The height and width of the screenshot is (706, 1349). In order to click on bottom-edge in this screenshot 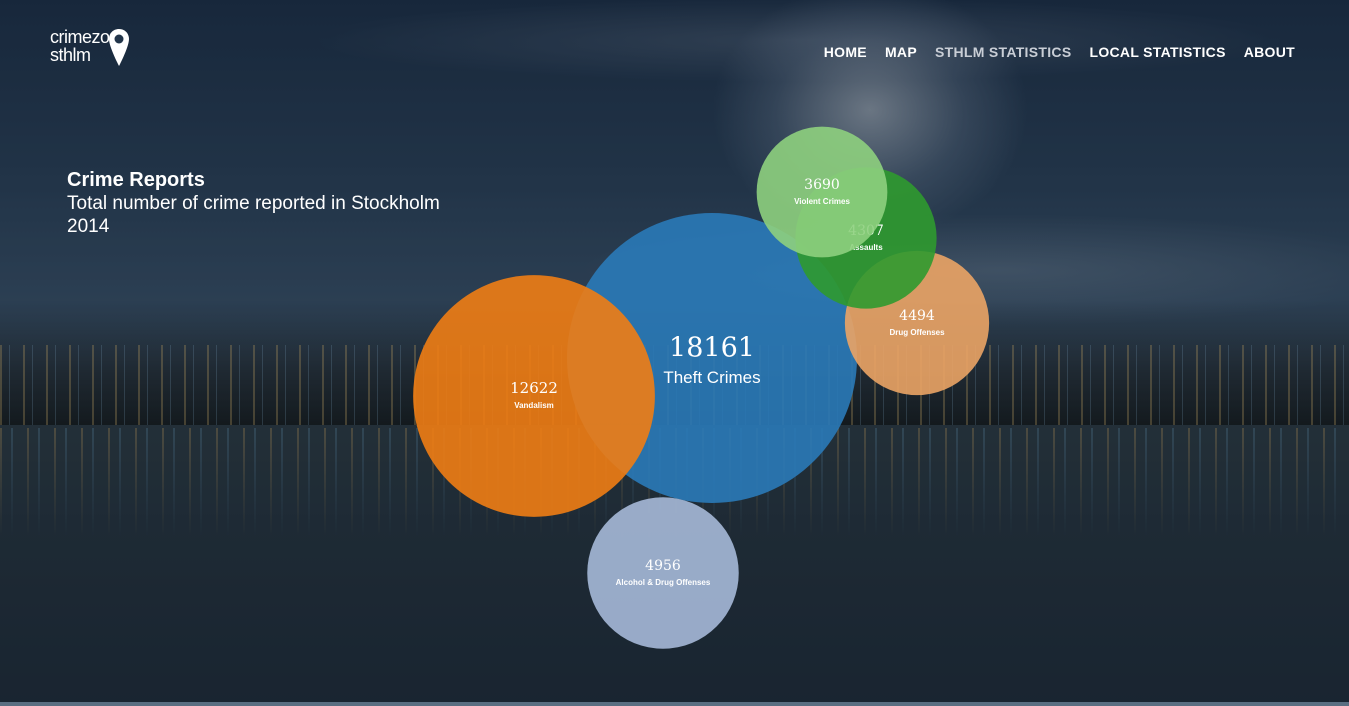, I will do `click(674, 704)`.